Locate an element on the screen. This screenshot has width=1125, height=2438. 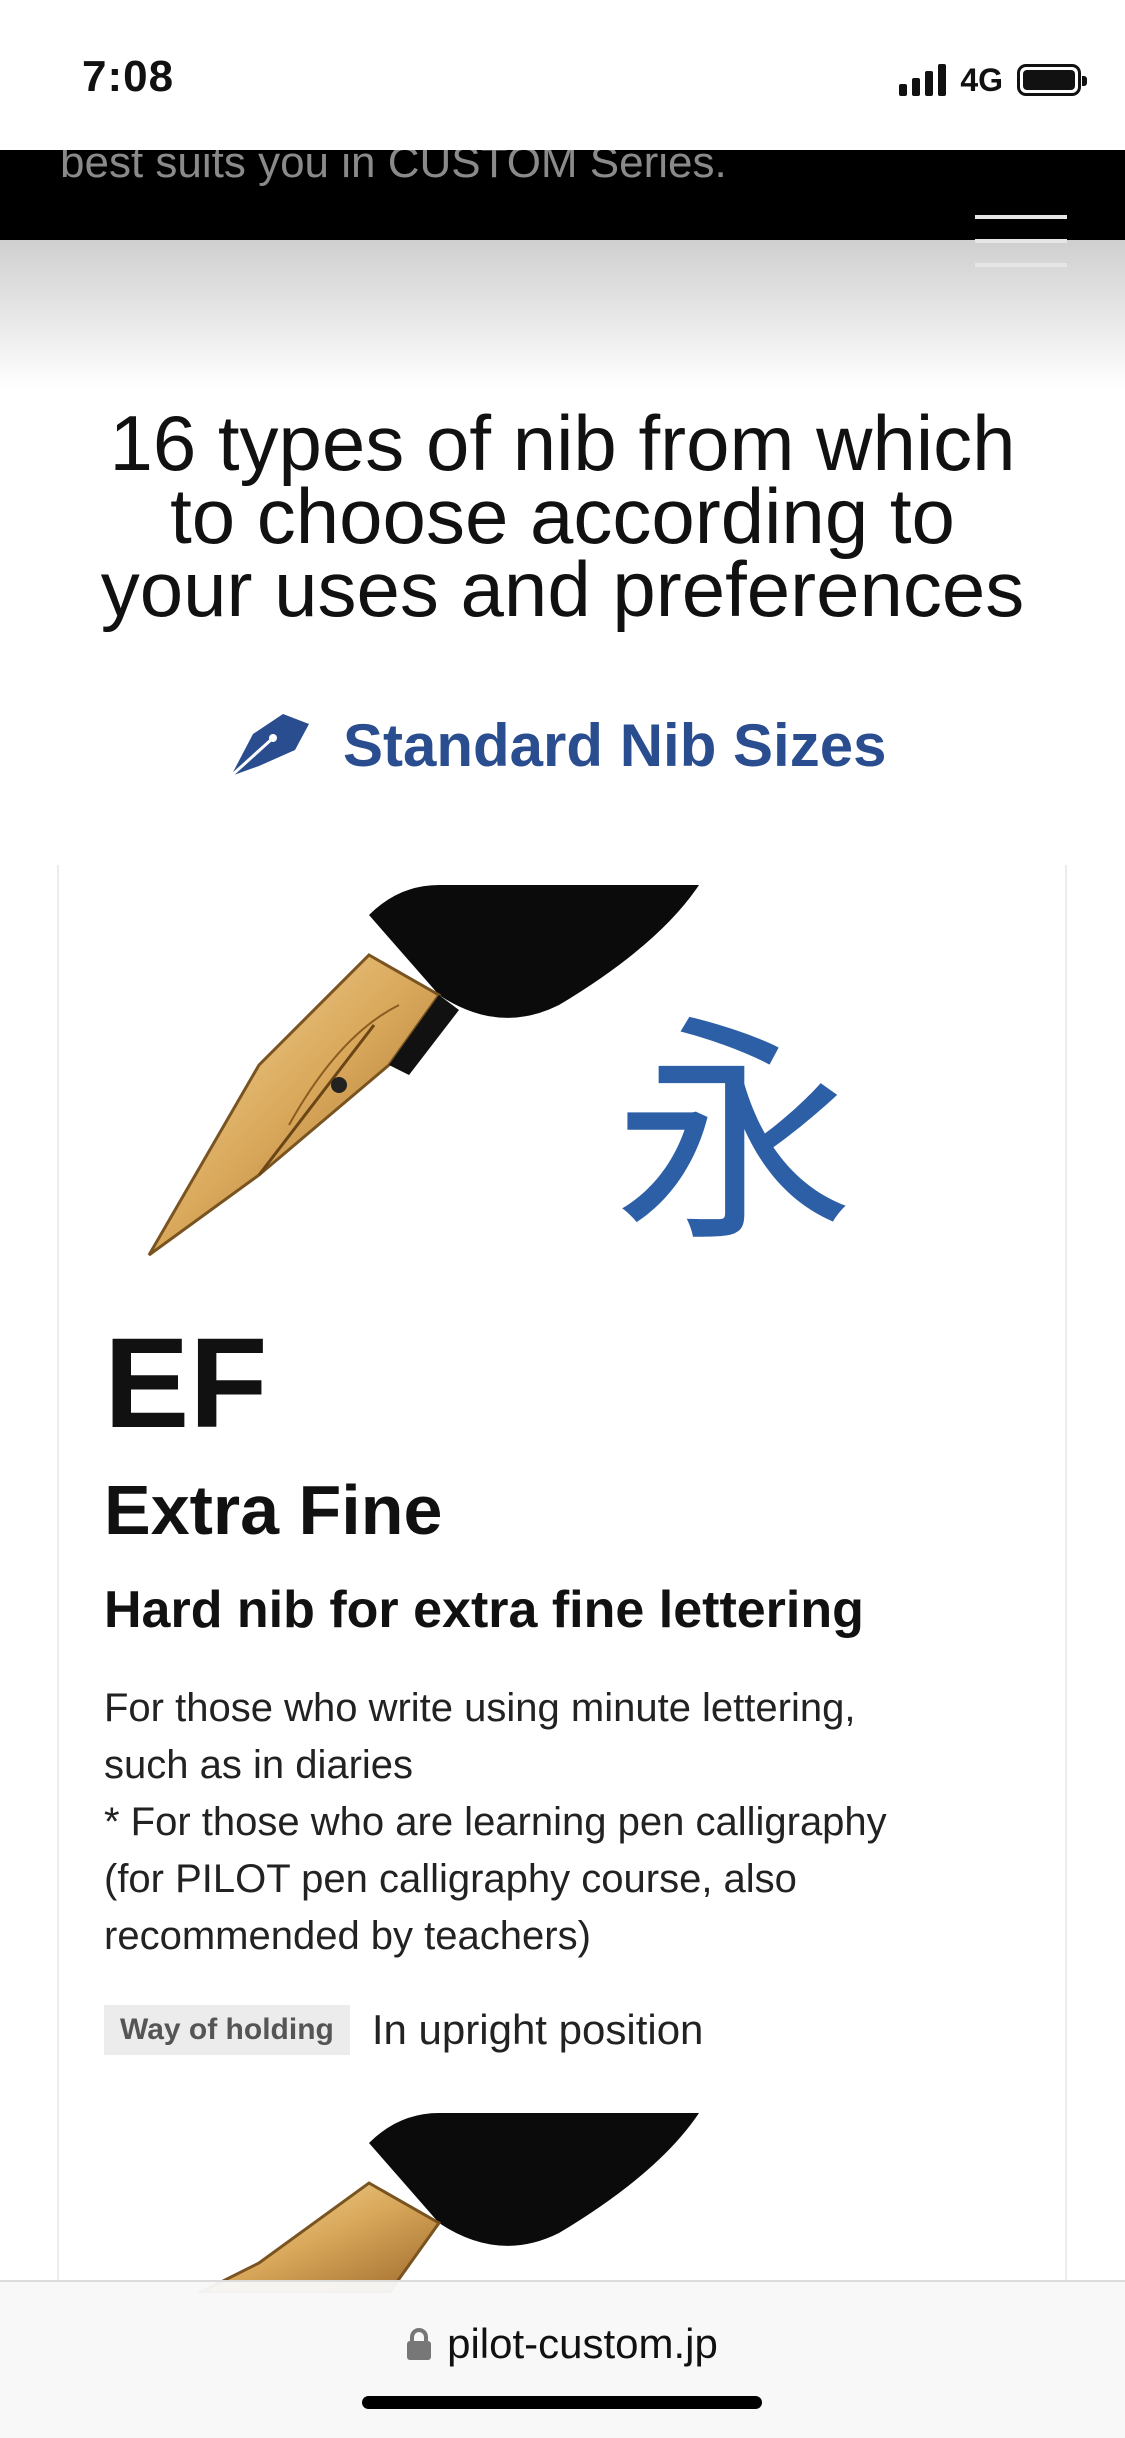
status-time: 7:08 is located at coordinates (128, 76).